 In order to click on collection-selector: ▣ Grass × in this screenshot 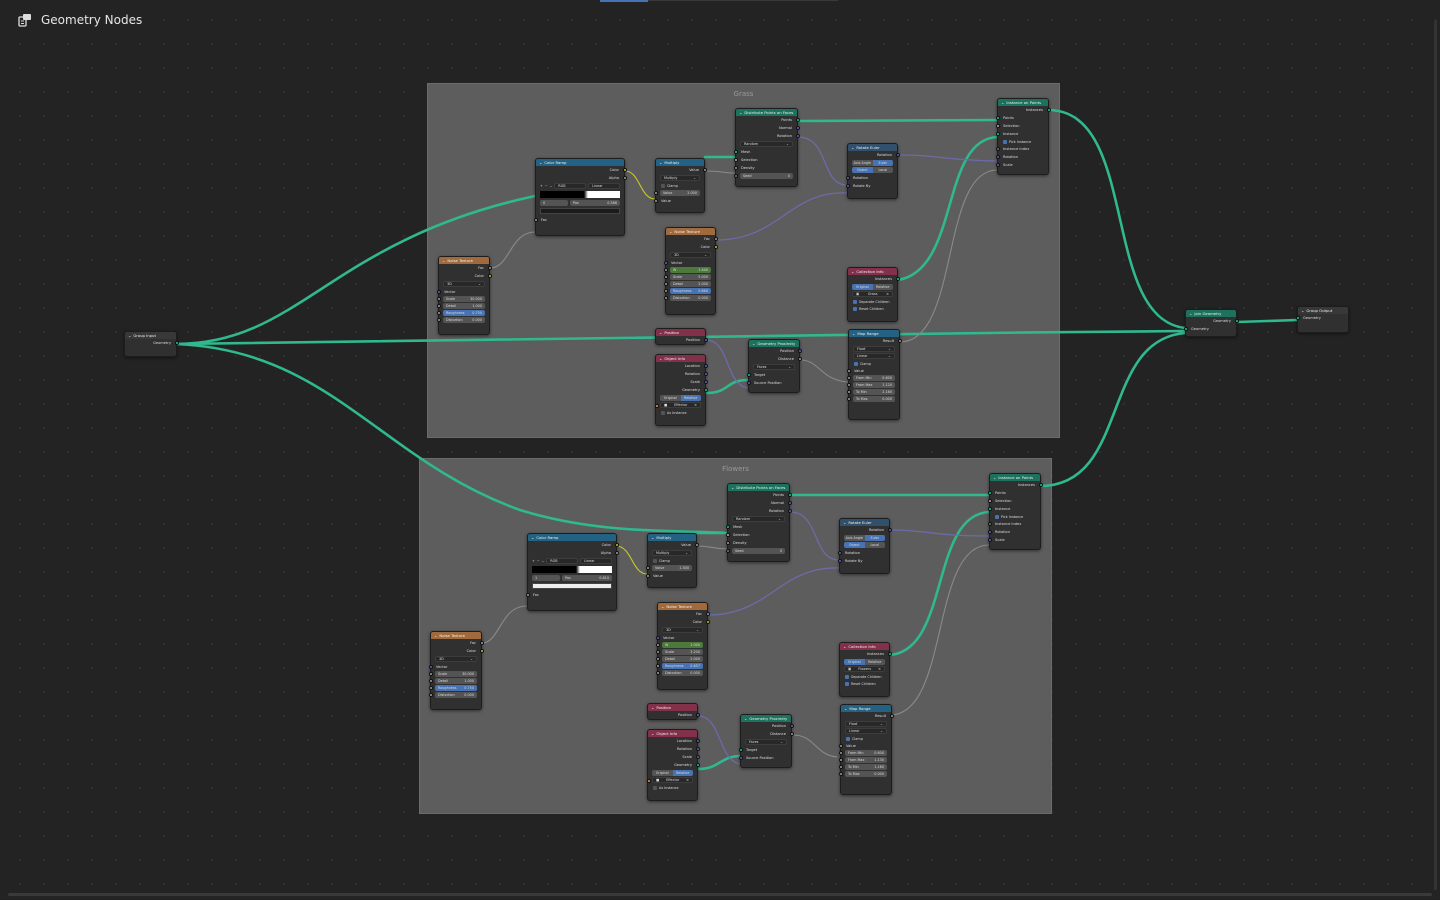, I will do `click(872, 294)`.